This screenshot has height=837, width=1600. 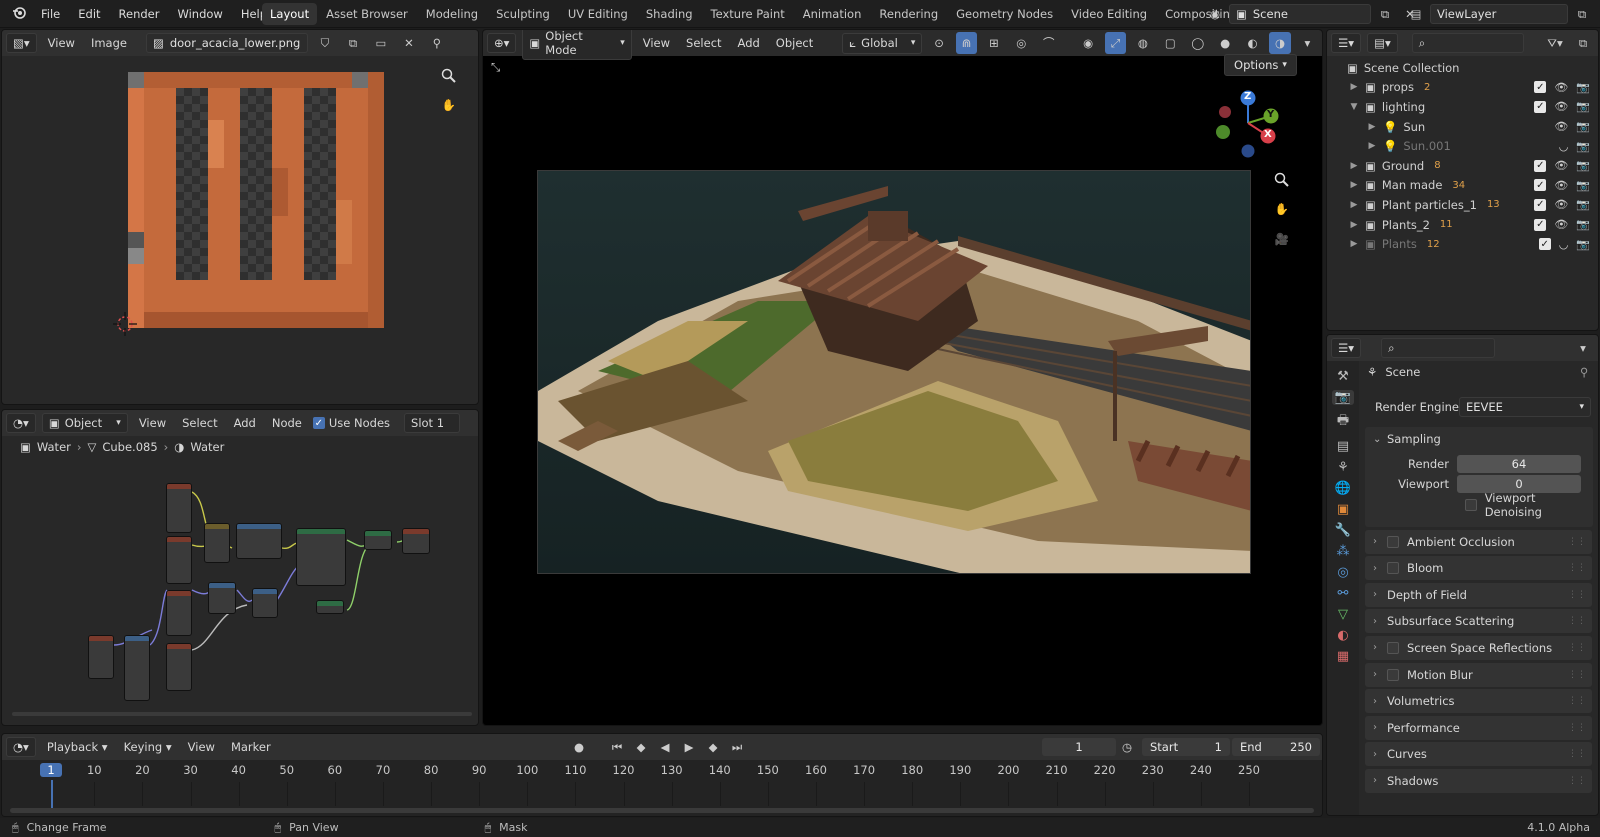 I want to click on pin-icon: ⚲, so click(x=437, y=43).